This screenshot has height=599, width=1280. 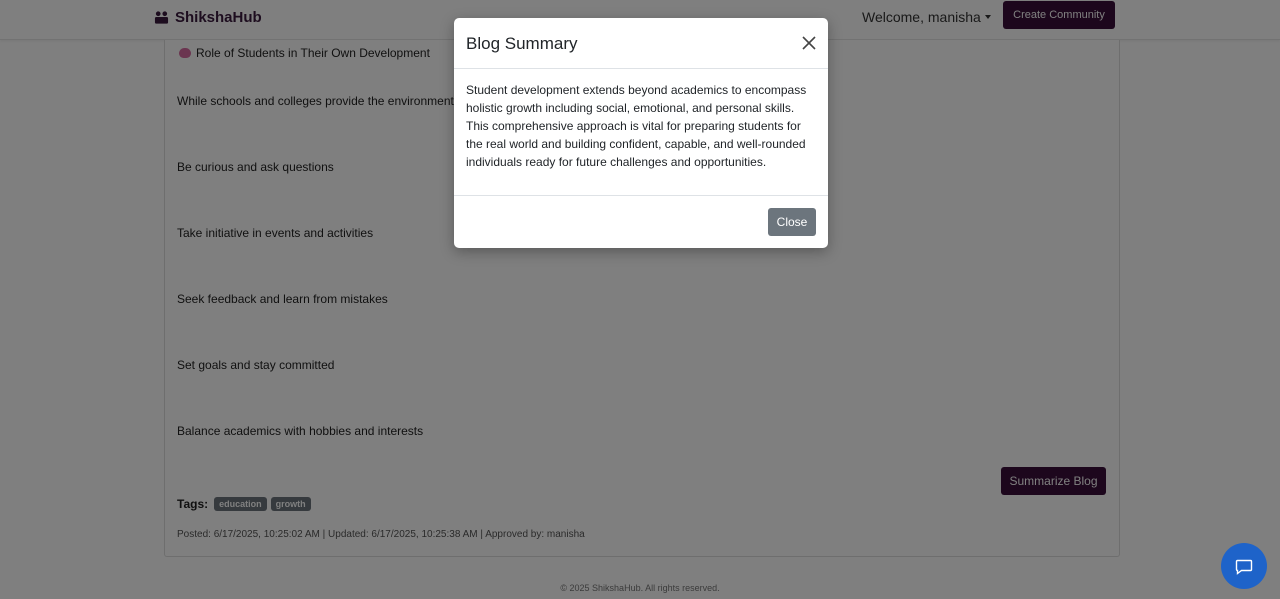 I want to click on modal-header: Blog Summary, so click(x=641, y=43).